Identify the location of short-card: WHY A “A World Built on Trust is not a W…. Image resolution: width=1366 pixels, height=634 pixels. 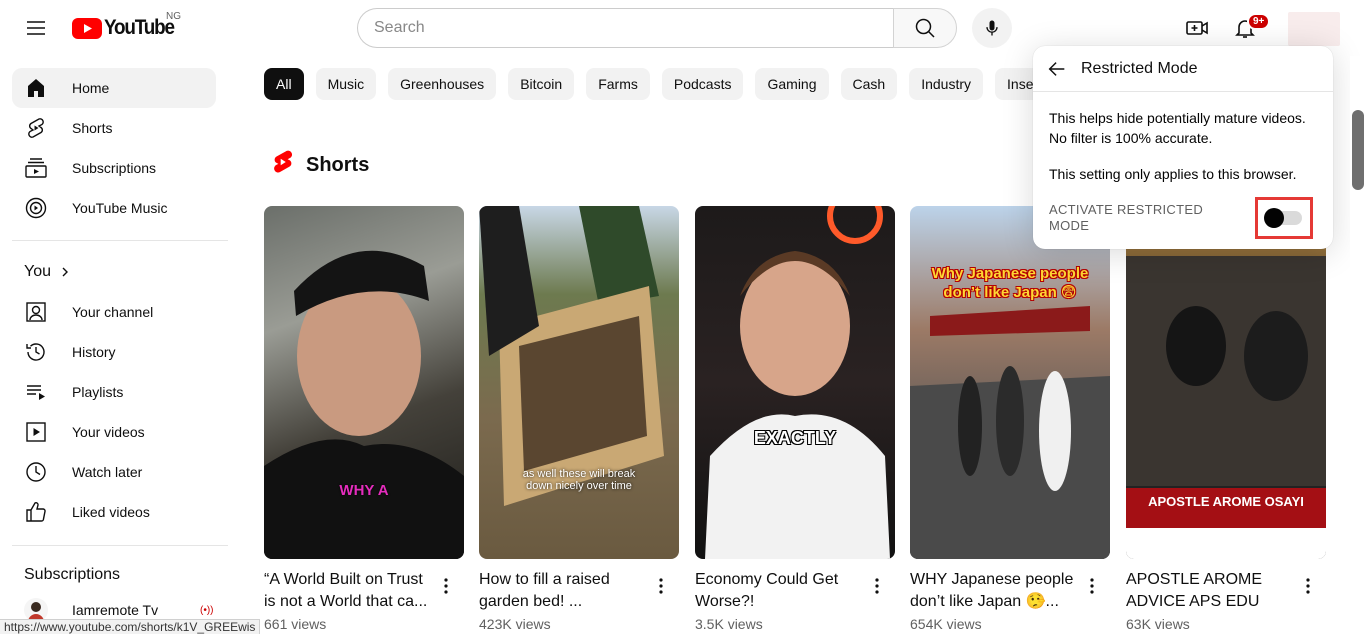
(364, 419).